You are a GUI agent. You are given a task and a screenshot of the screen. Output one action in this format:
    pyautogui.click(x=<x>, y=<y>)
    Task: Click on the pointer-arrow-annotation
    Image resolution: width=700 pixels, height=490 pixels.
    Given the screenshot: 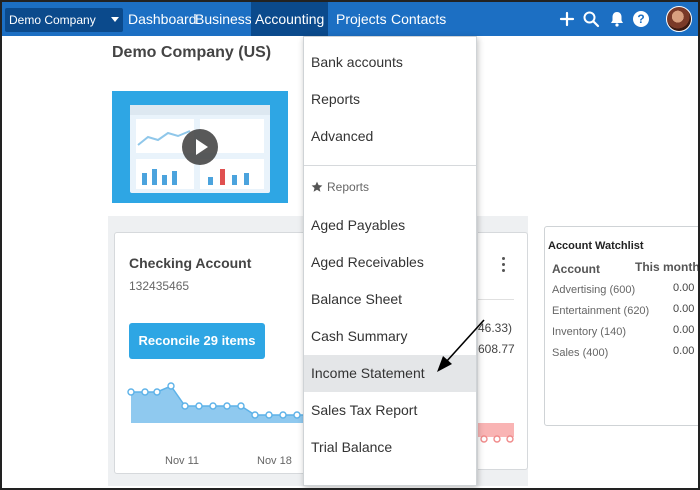 What is the action you would take?
    pyautogui.click(x=461, y=345)
    